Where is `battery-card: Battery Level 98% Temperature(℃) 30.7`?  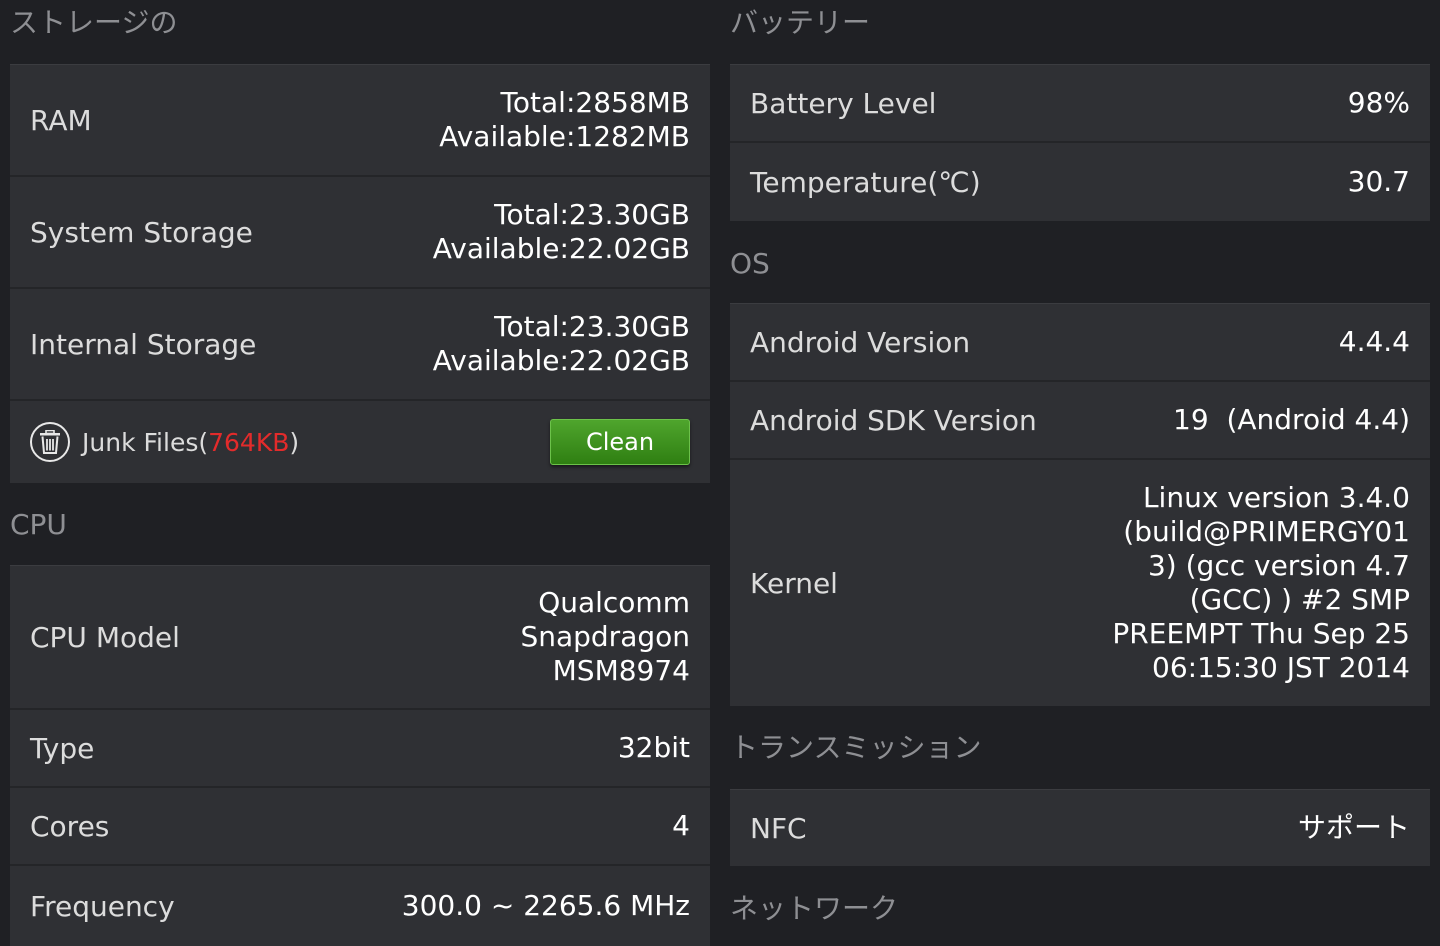 battery-card: Battery Level 98% Temperature(℃) 30.7 is located at coordinates (1080, 142).